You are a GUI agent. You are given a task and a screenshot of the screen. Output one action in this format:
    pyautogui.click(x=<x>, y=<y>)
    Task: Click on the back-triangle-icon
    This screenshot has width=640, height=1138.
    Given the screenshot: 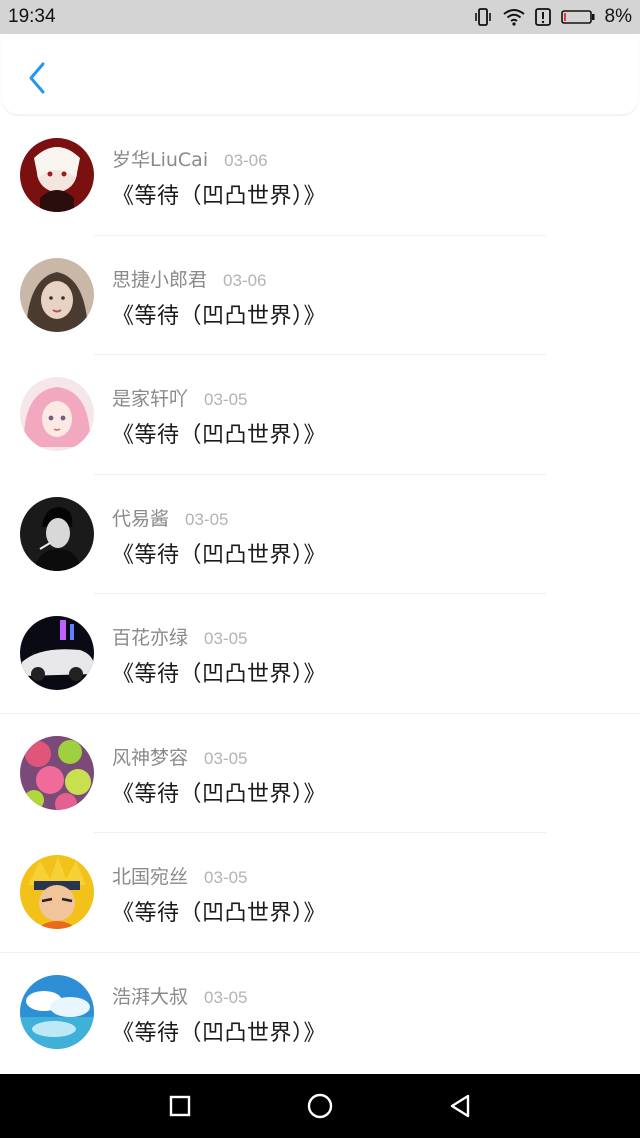 What is the action you would take?
    pyautogui.click(x=460, y=1106)
    